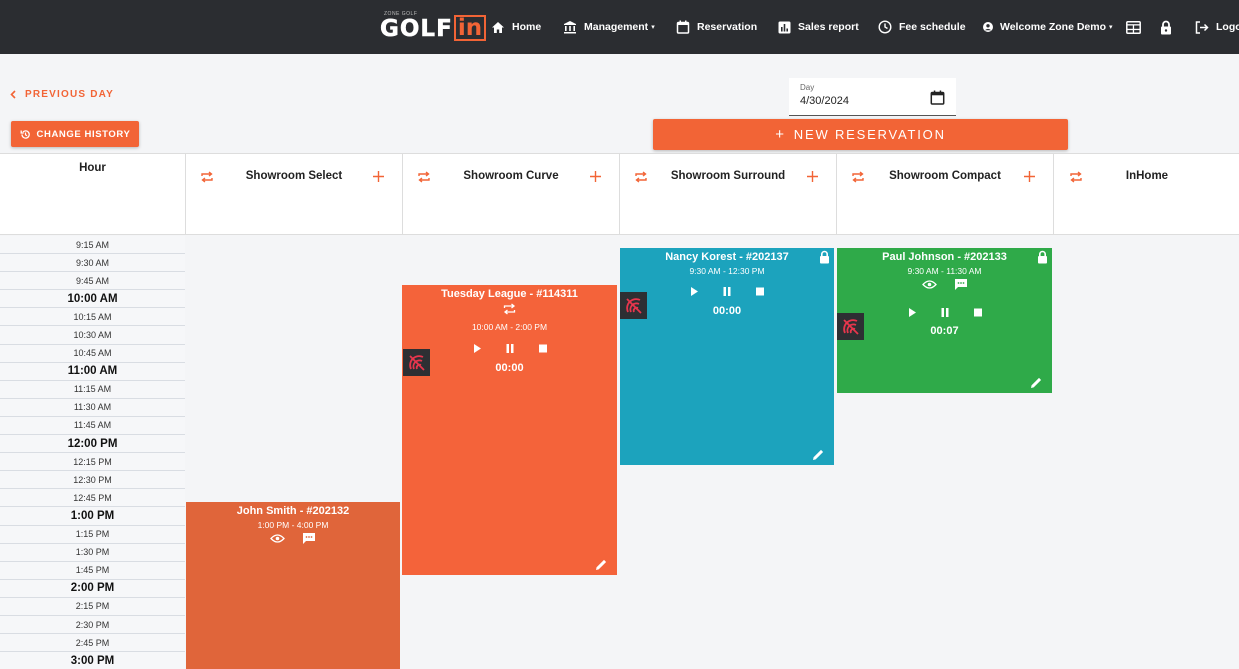 This screenshot has height=669, width=1239. Describe the element at coordinates (92, 625) in the screenshot. I see `time-slot: 2:30 PM` at that location.